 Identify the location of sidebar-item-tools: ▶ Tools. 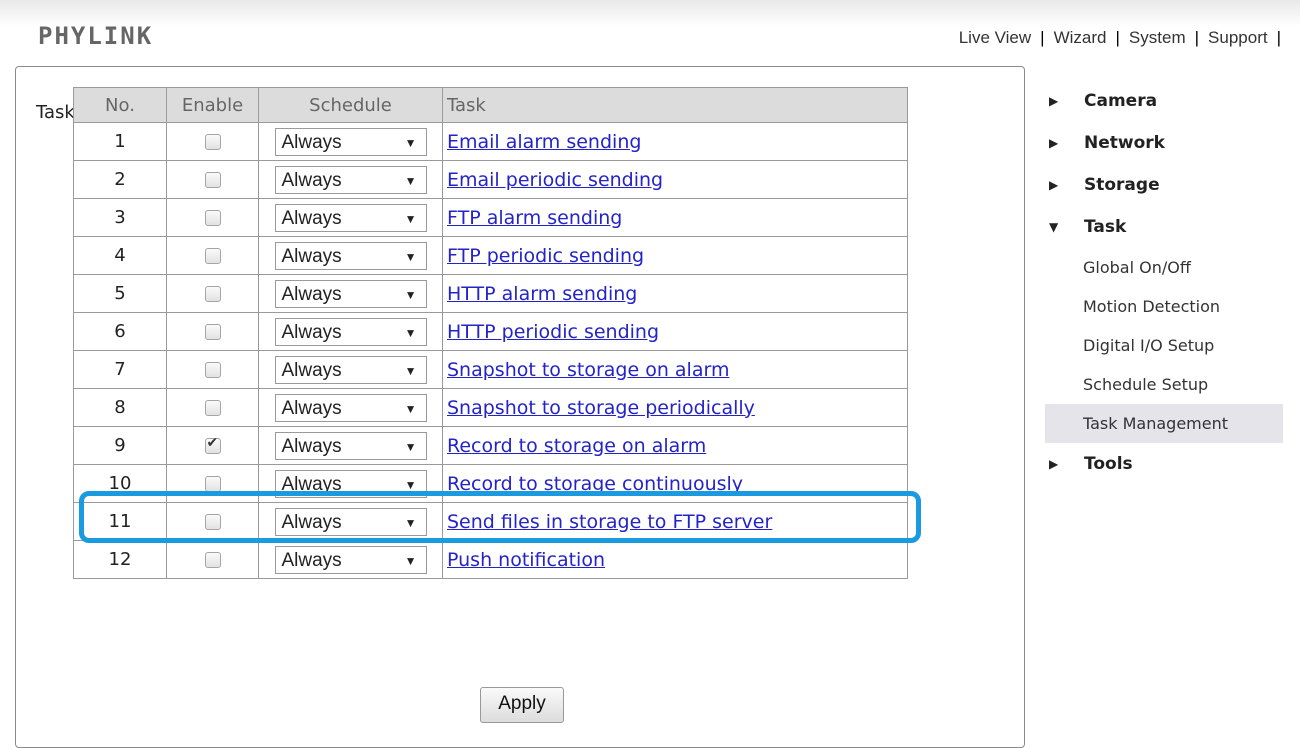
(1165, 464).